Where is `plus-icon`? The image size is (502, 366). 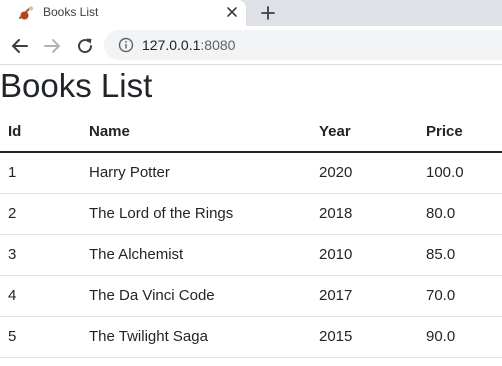
plus-icon is located at coordinates (268, 13).